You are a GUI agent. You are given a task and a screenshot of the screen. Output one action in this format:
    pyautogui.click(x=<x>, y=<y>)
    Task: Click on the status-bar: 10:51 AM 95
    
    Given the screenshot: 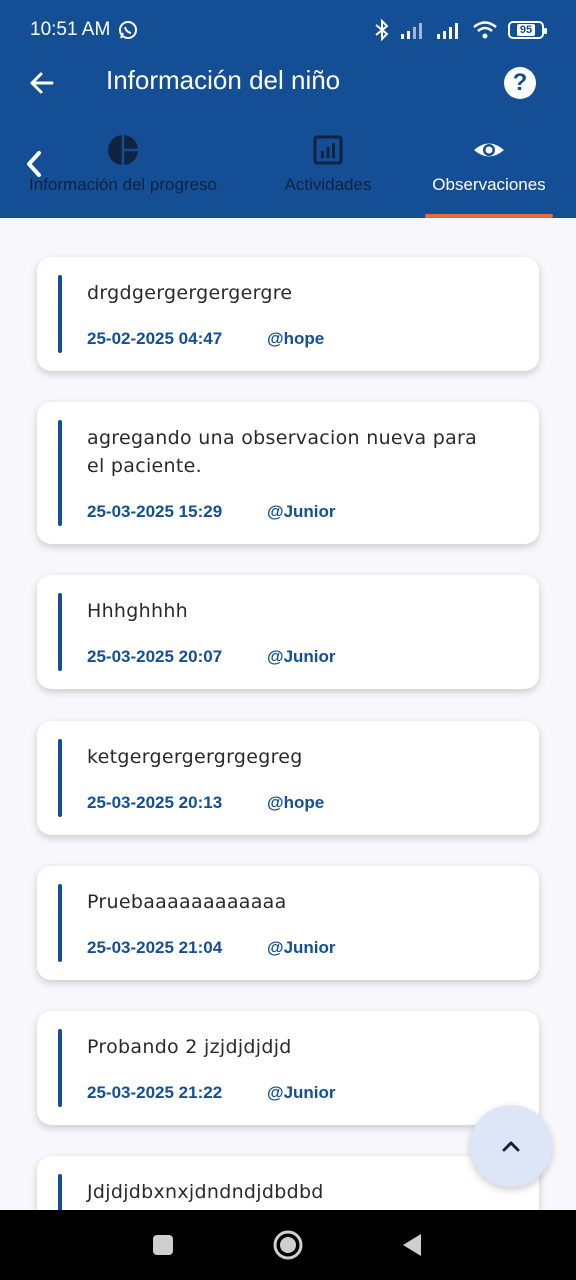 What is the action you would take?
    pyautogui.click(x=288, y=30)
    